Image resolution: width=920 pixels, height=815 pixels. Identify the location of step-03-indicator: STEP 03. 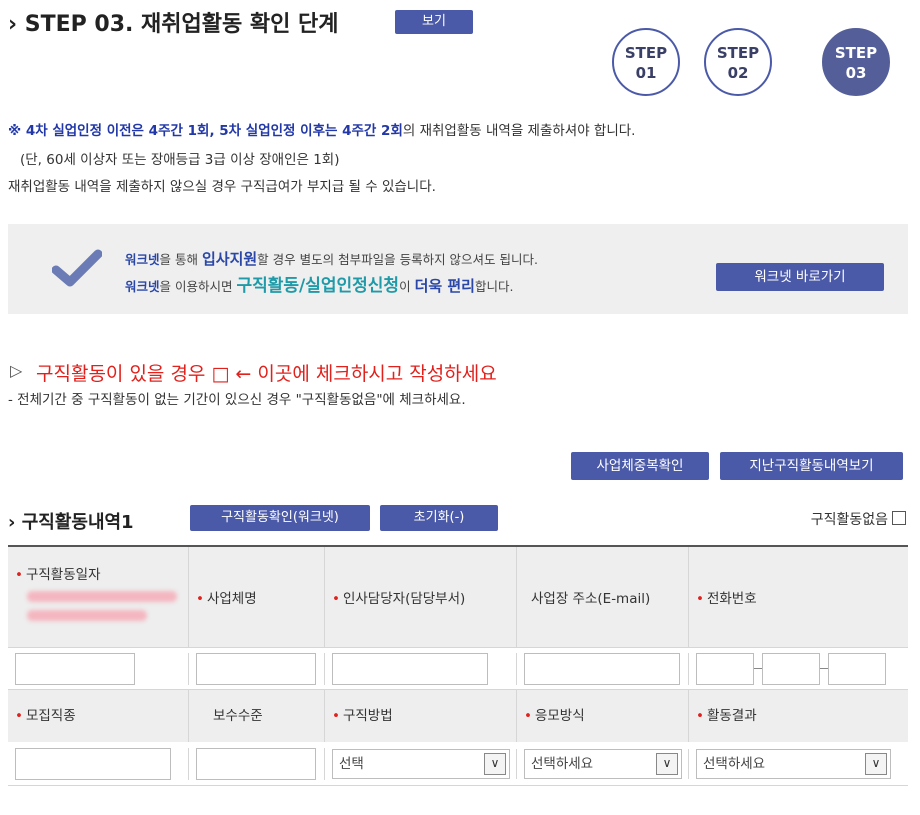
(856, 62).